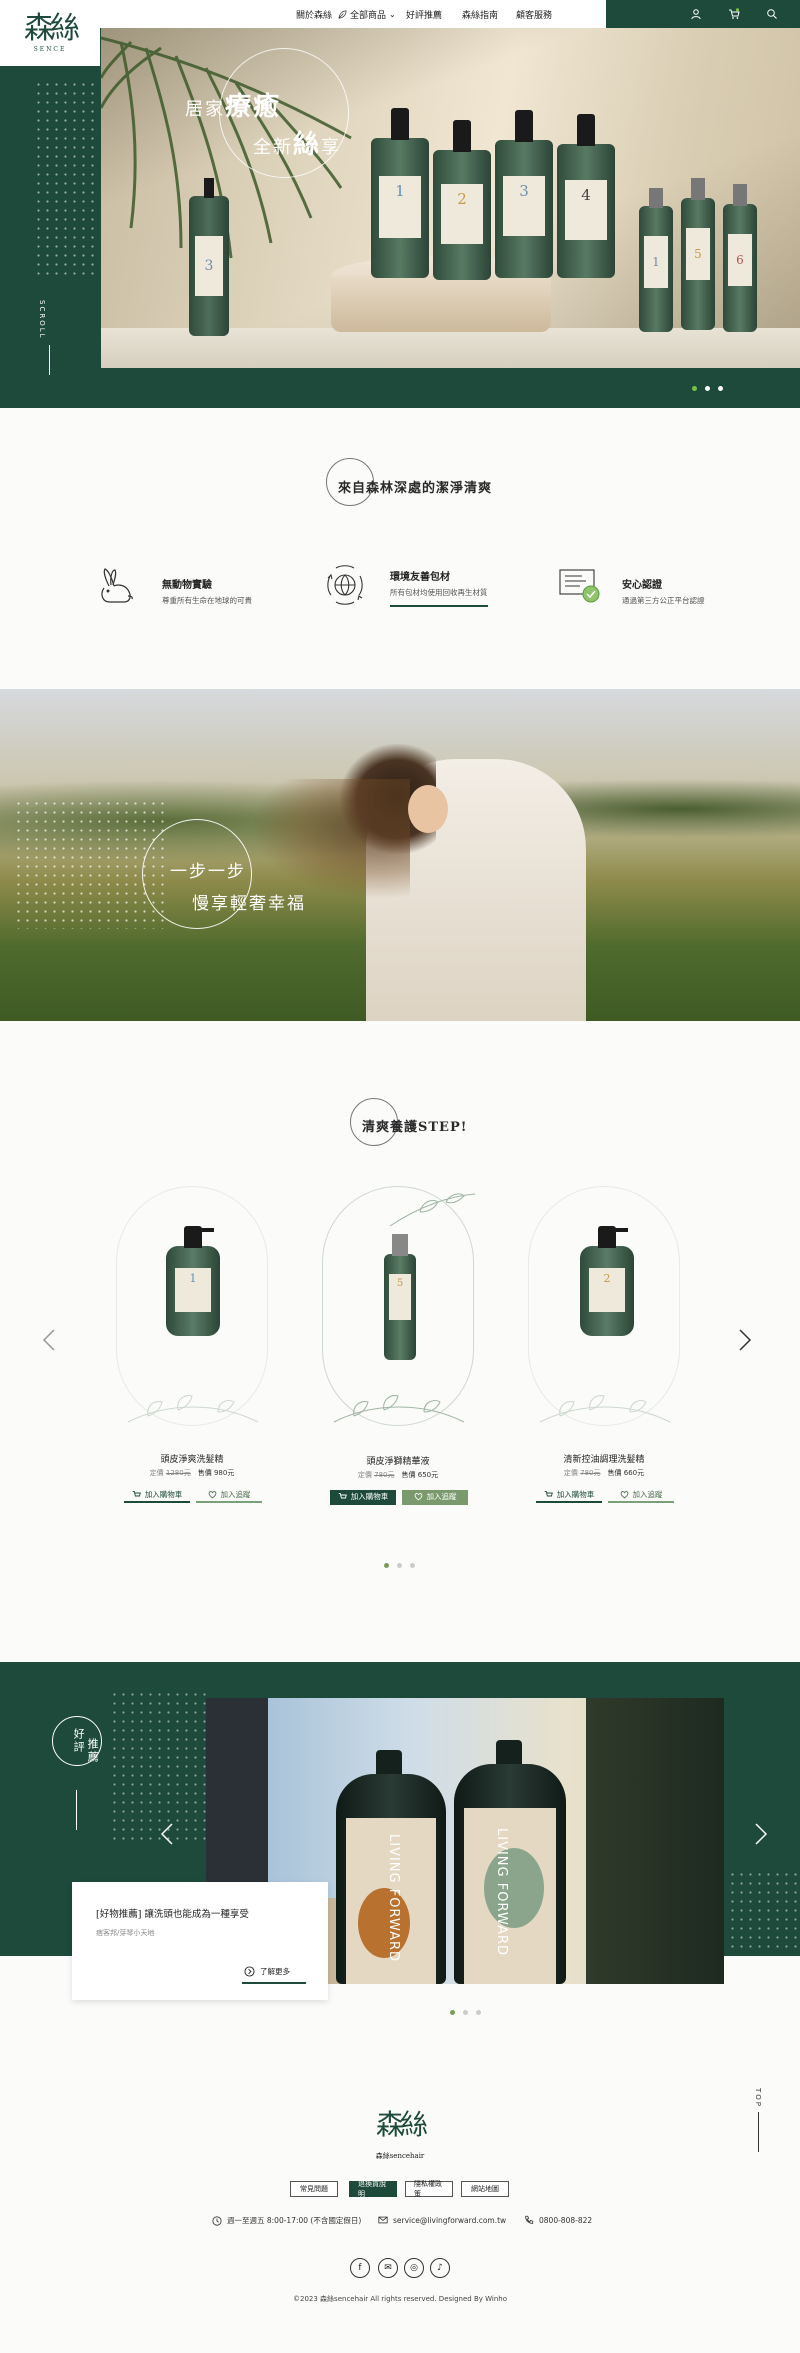  Describe the element at coordinates (424, 14) in the screenshot. I see `nav-item-reviews: 好評推薦` at that location.